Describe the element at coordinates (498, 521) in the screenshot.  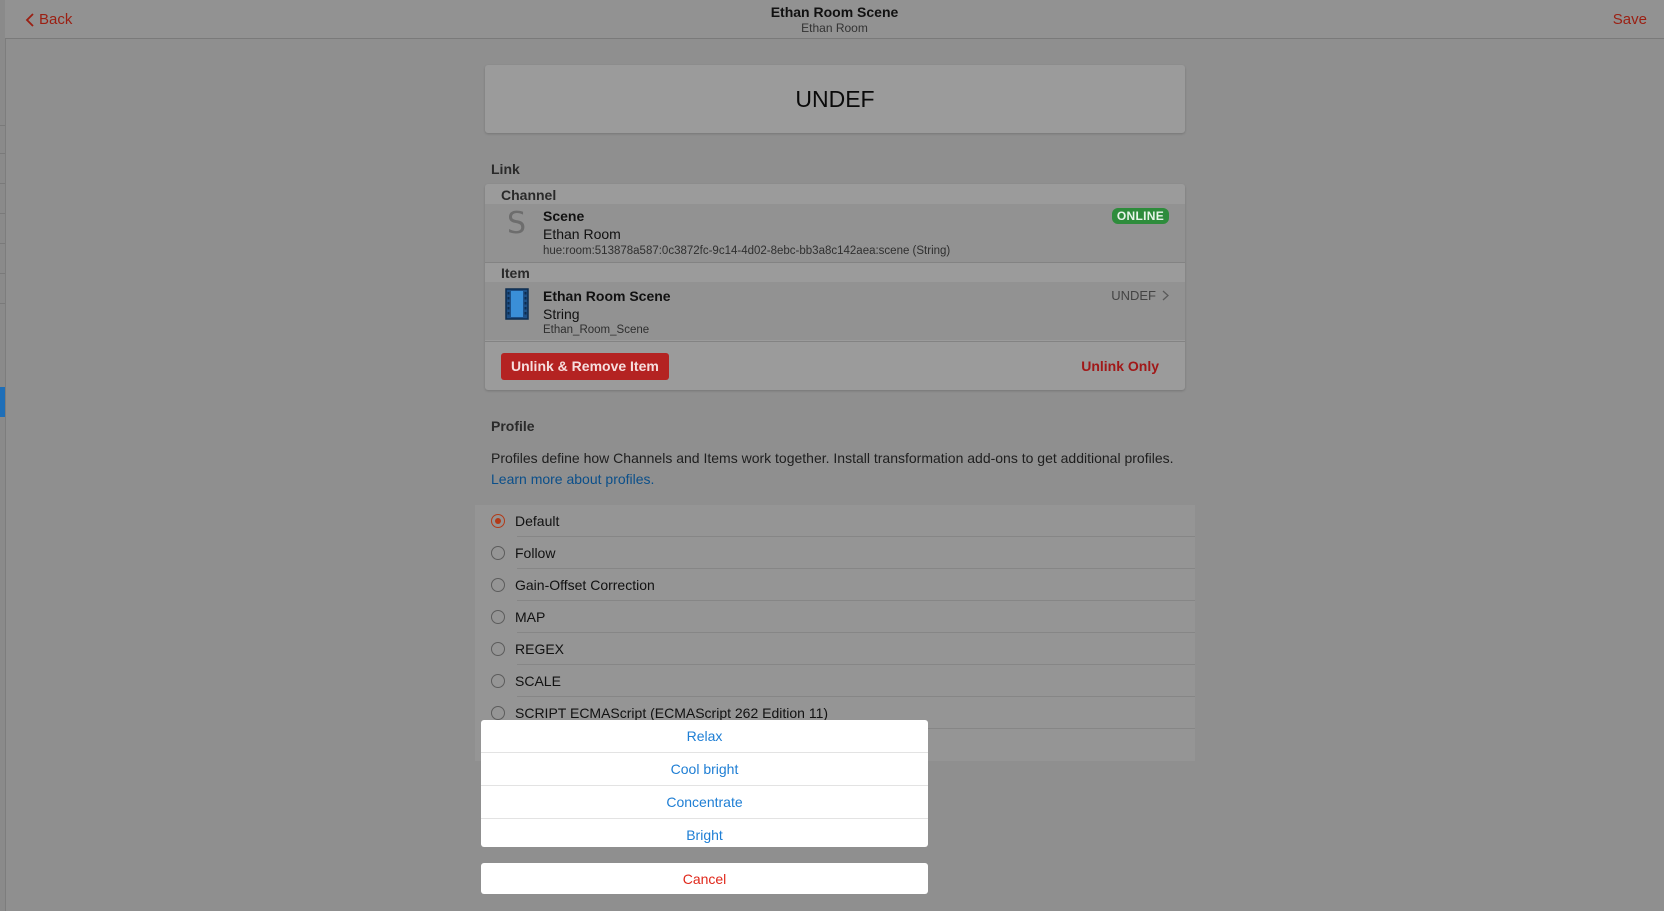
I see `radio-selected-icon` at that location.